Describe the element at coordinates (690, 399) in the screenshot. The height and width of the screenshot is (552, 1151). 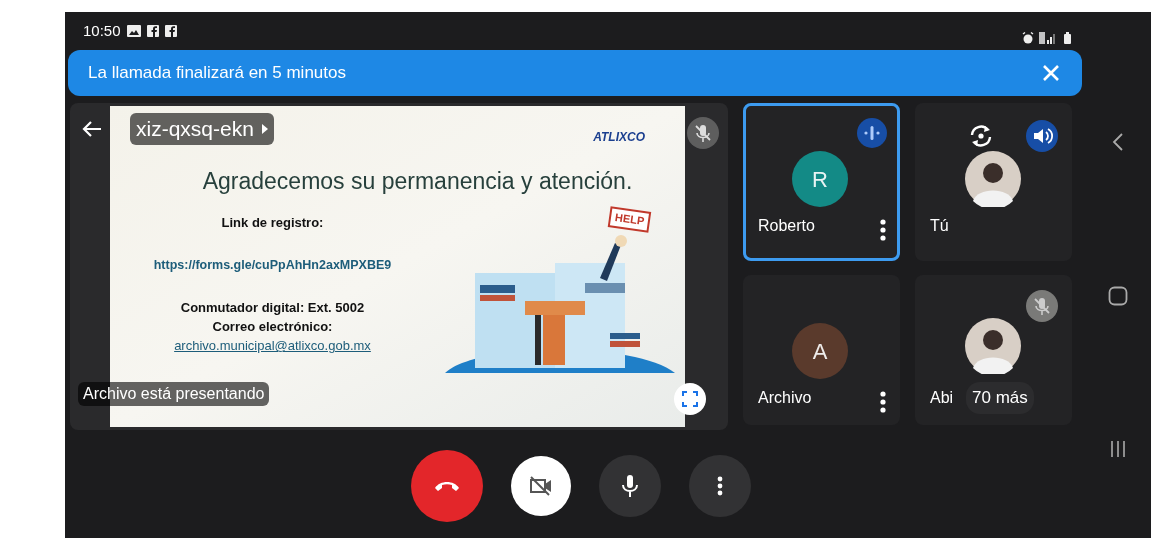
I see `fullscreen-icon` at that location.